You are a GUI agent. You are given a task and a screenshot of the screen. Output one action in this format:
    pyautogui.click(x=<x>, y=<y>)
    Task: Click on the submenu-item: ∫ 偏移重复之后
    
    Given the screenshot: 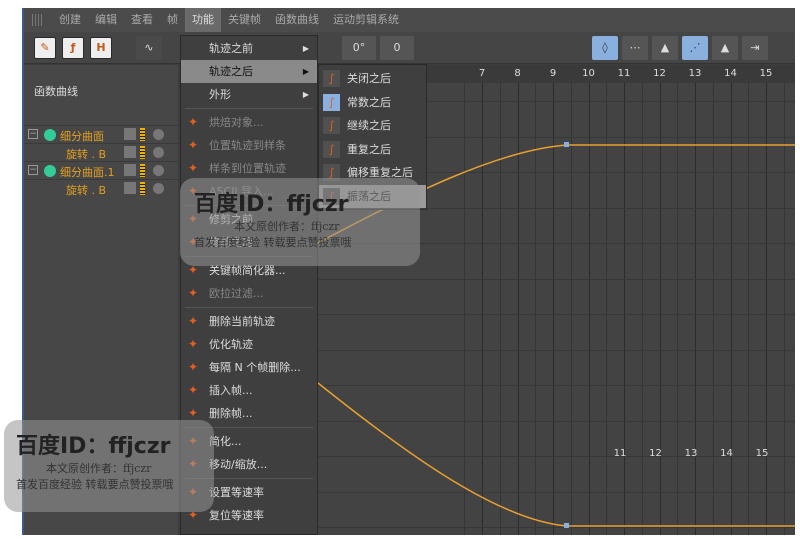 What is the action you would take?
    pyautogui.click(x=372, y=172)
    